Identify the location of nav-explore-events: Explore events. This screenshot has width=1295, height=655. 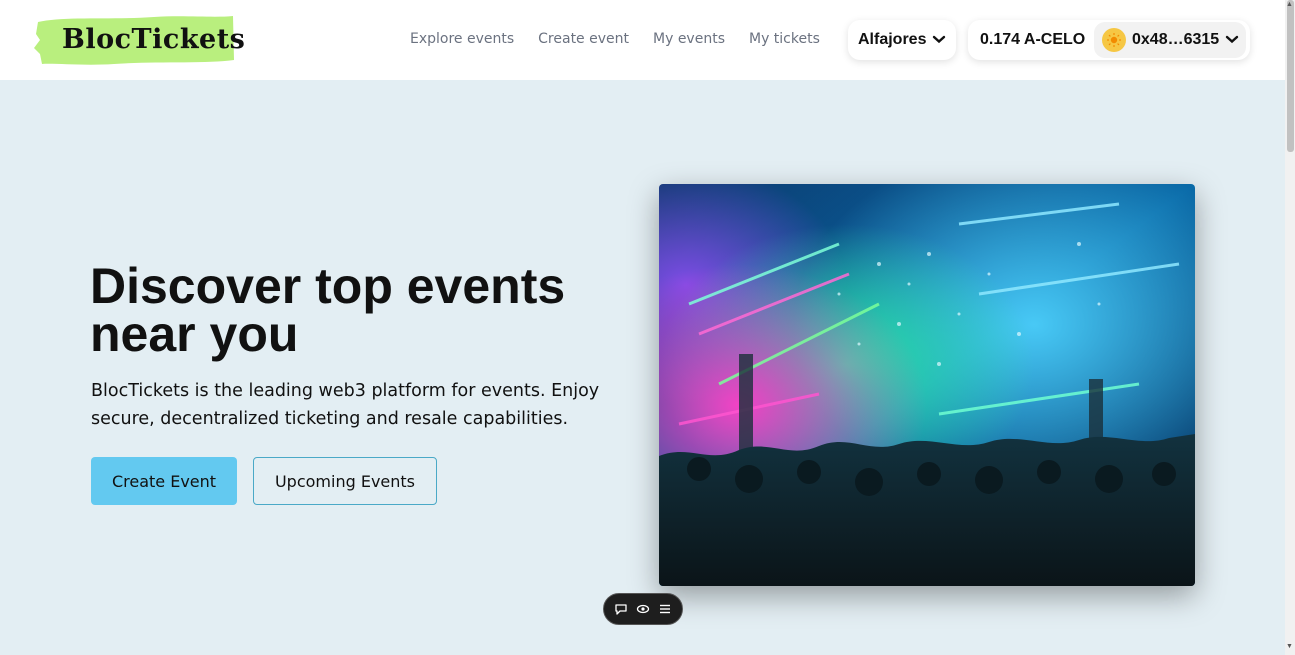
(462, 39).